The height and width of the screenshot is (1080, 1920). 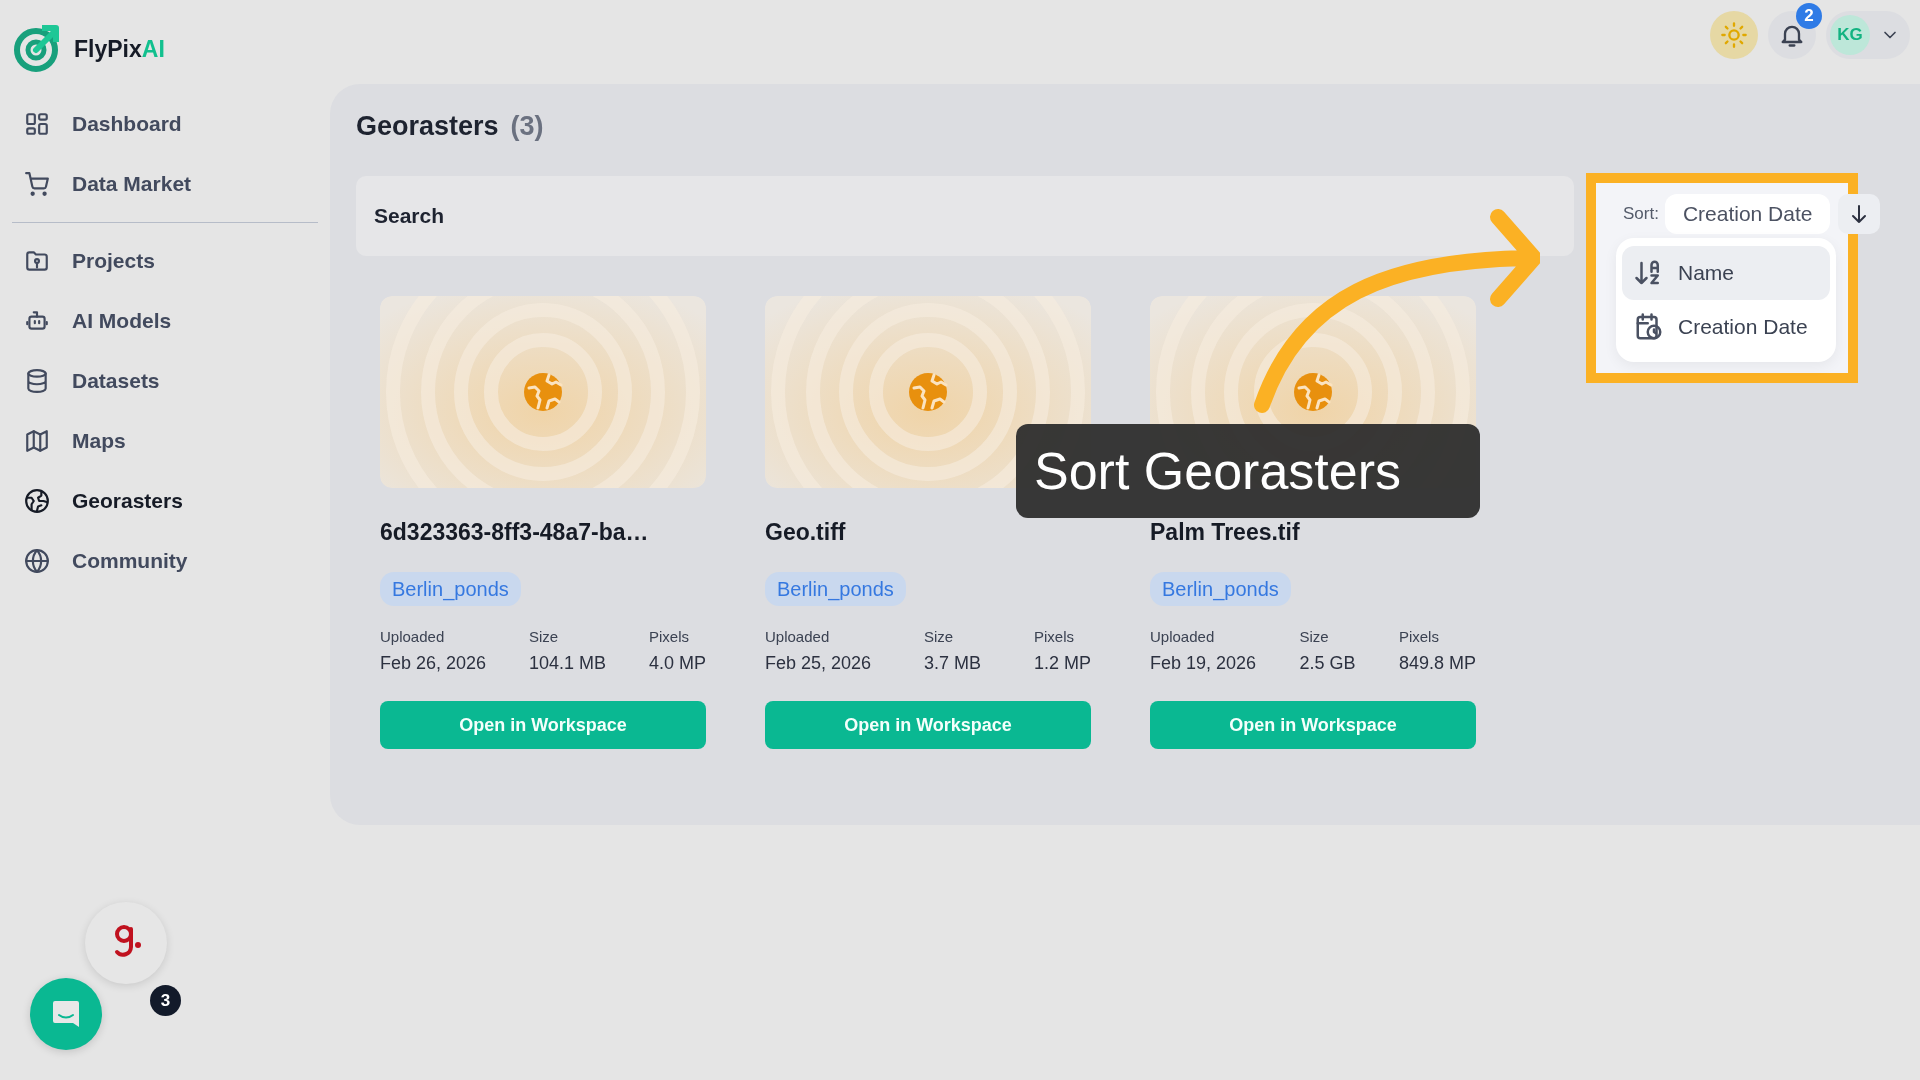 What do you see at coordinates (1649, 327) in the screenshot?
I see `calendar-clock-icon` at bounding box center [1649, 327].